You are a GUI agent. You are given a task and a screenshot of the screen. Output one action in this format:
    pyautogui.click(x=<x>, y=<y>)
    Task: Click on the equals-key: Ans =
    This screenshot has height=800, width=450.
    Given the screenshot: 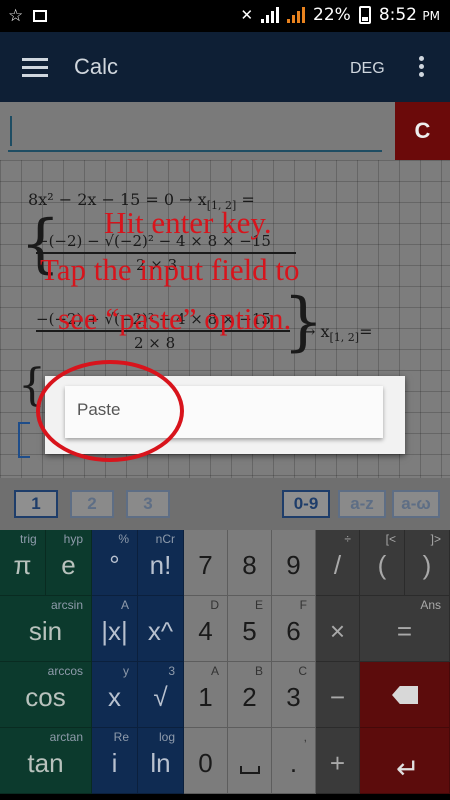 What is the action you would take?
    pyautogui.click(x=405, y=629)
    